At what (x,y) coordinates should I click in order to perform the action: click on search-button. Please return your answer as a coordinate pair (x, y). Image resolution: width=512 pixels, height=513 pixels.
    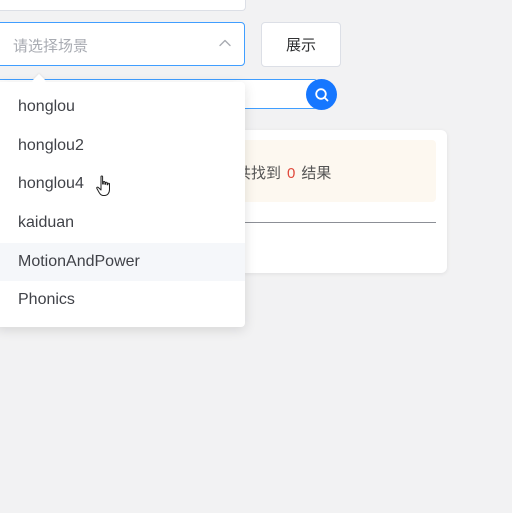
    Looking at the image, I should click on (321, 94).